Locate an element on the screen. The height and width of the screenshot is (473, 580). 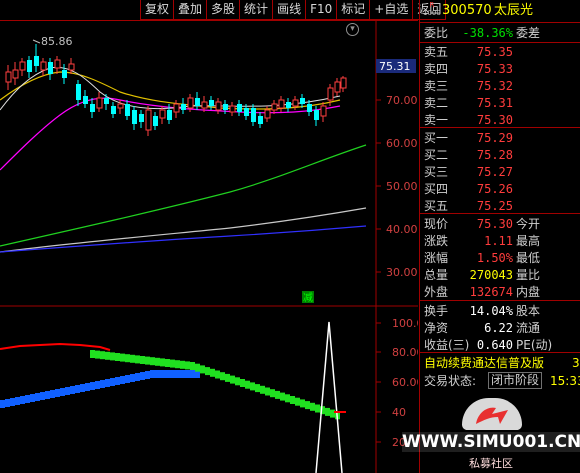
stat-row-2-label: 涨幅 is located at coordinates (436, 258).